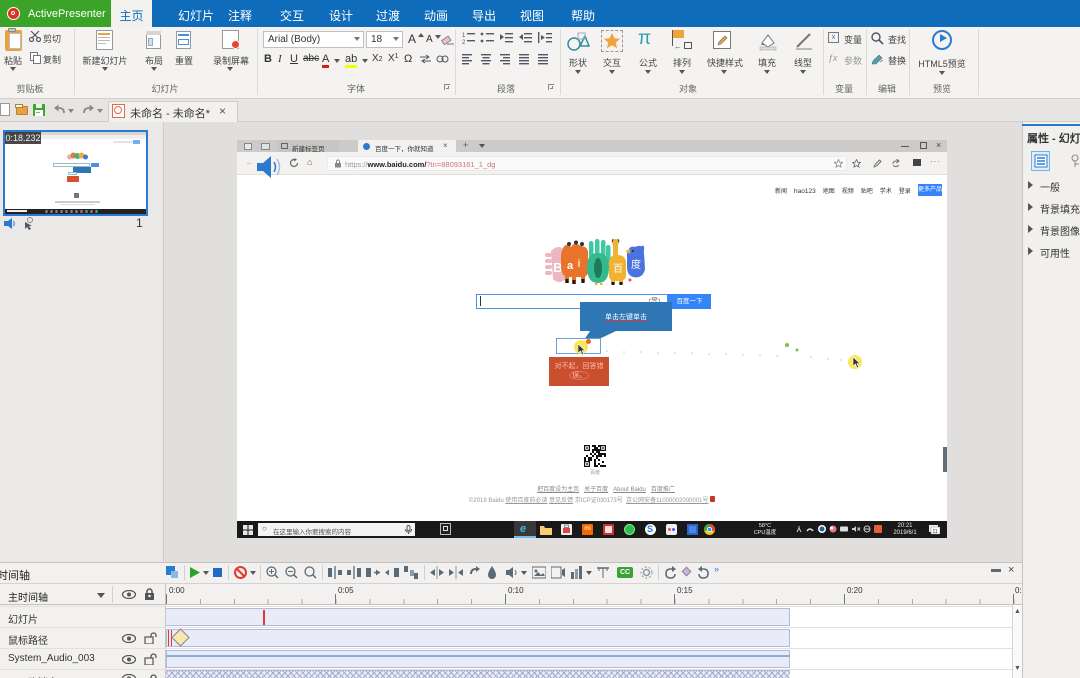  What do you see at coordinates (578, 264) in the screenshot?
I see `svg-text: i` at bounding box center [578, 264].